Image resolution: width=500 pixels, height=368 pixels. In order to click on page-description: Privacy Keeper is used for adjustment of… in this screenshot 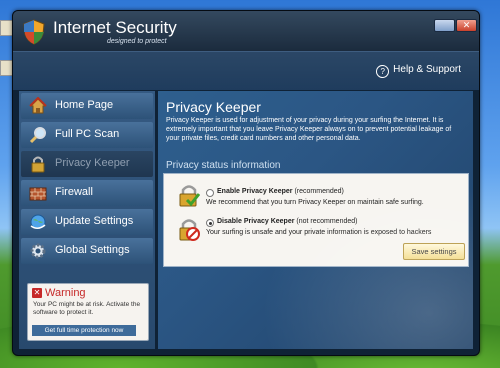, I will do `click(309, 129)`.